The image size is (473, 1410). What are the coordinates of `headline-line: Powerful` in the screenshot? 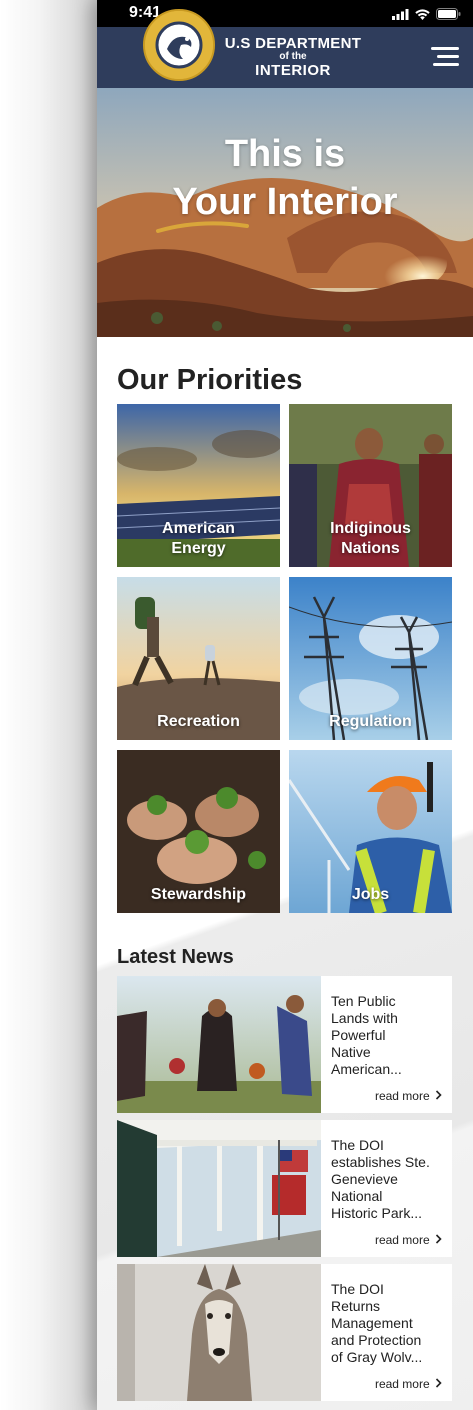 It's located at (358, 1035).